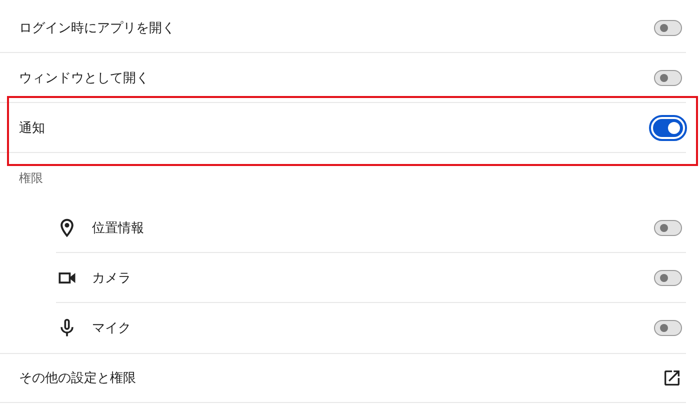  What do you see at coordinates (118, 228) in the screenshot?
I see `permission-label: 位置情報` at bounding box center [118, 228].